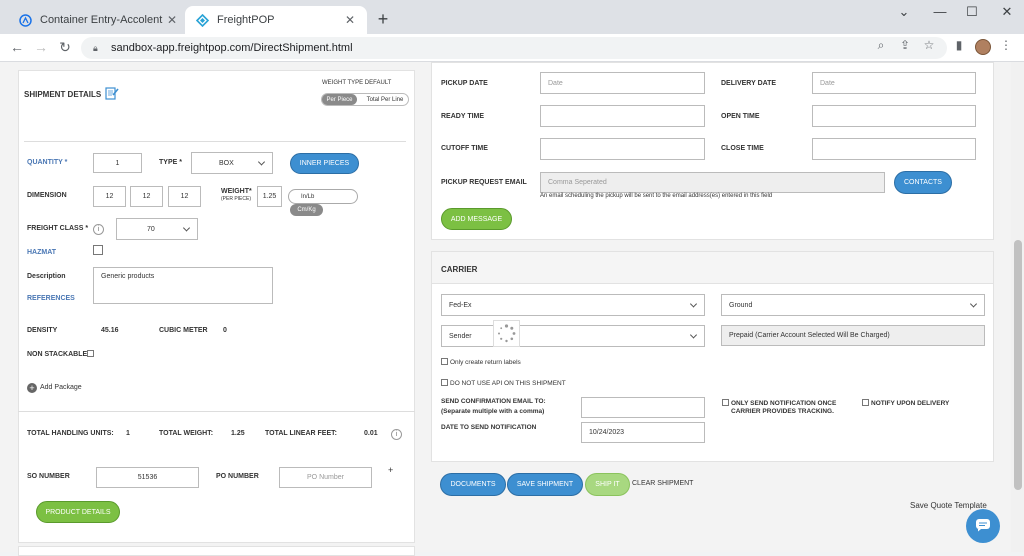 This screenshot has width=1024, height=556. I want to click on add-po-icon: +, so click(390, 470).